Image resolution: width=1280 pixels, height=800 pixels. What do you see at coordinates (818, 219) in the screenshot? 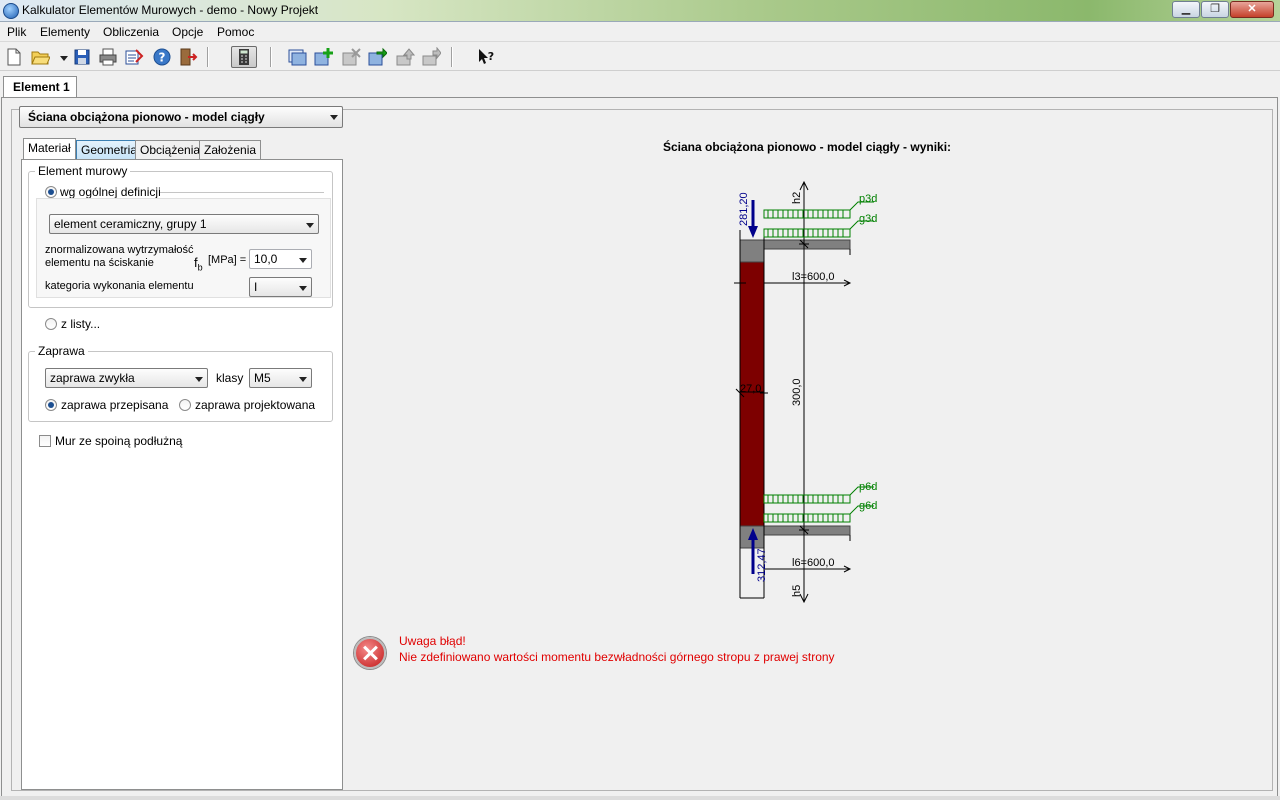
I see `top-loads` at bounding box center [818, 219].